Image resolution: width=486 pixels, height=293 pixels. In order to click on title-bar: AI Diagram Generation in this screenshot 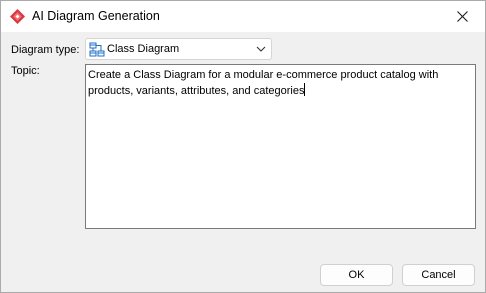, I will do `click(243, 16)`.